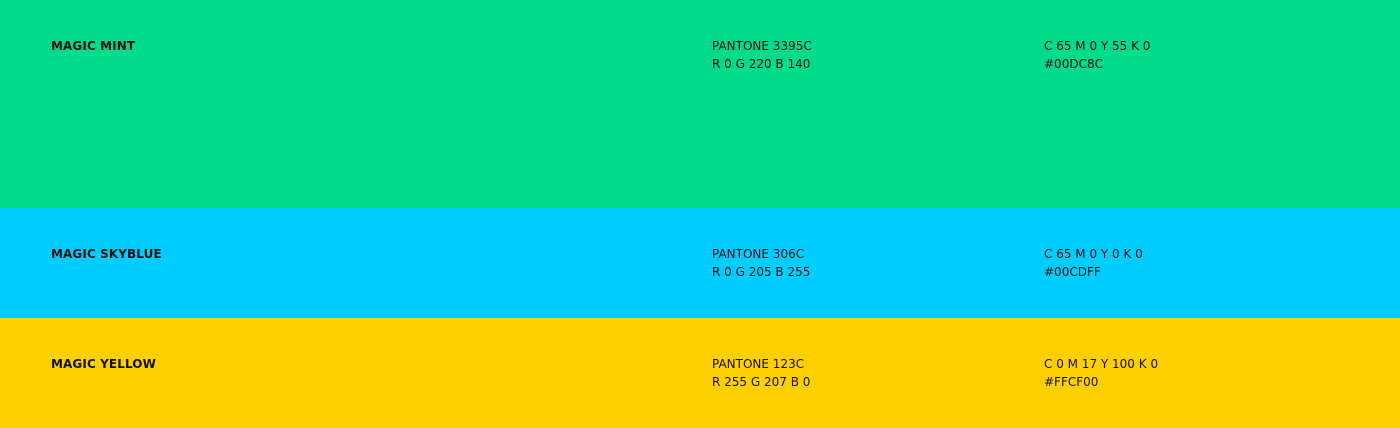  I want to click on rgb-value: R 0 G 205 B 255, so click(761, 272).